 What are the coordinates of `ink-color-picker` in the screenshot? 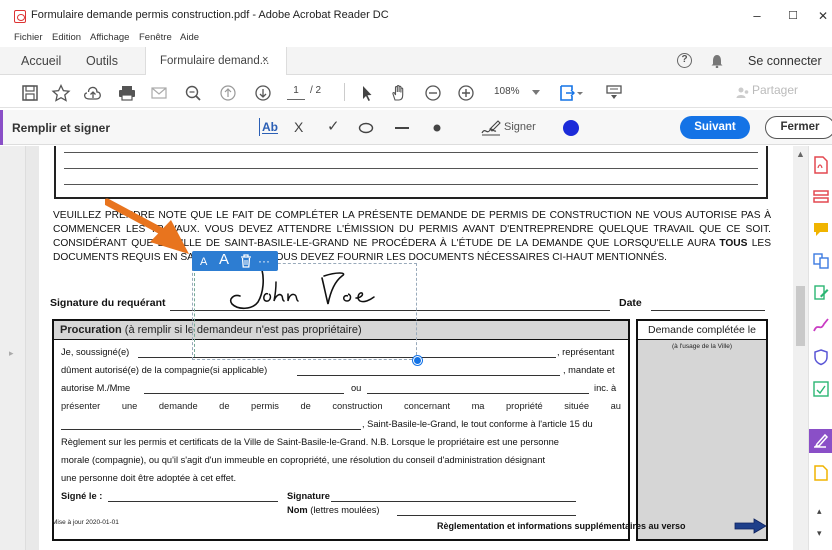 It's located at (571, 128).